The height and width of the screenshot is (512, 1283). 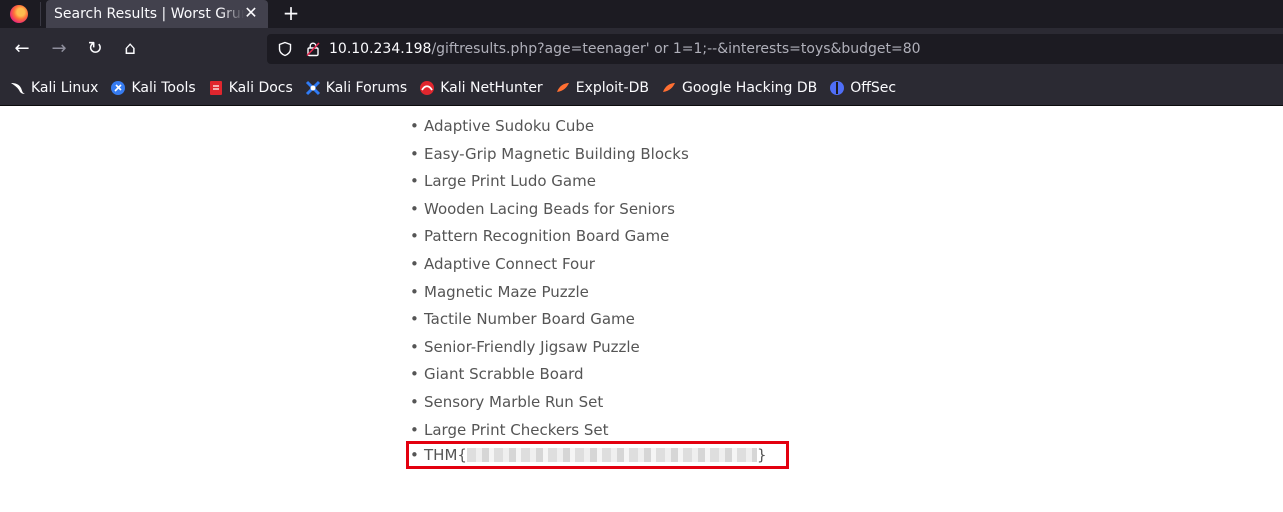 I want to click on bookmark-label: Kali Forums, so click(x=366, y=87).